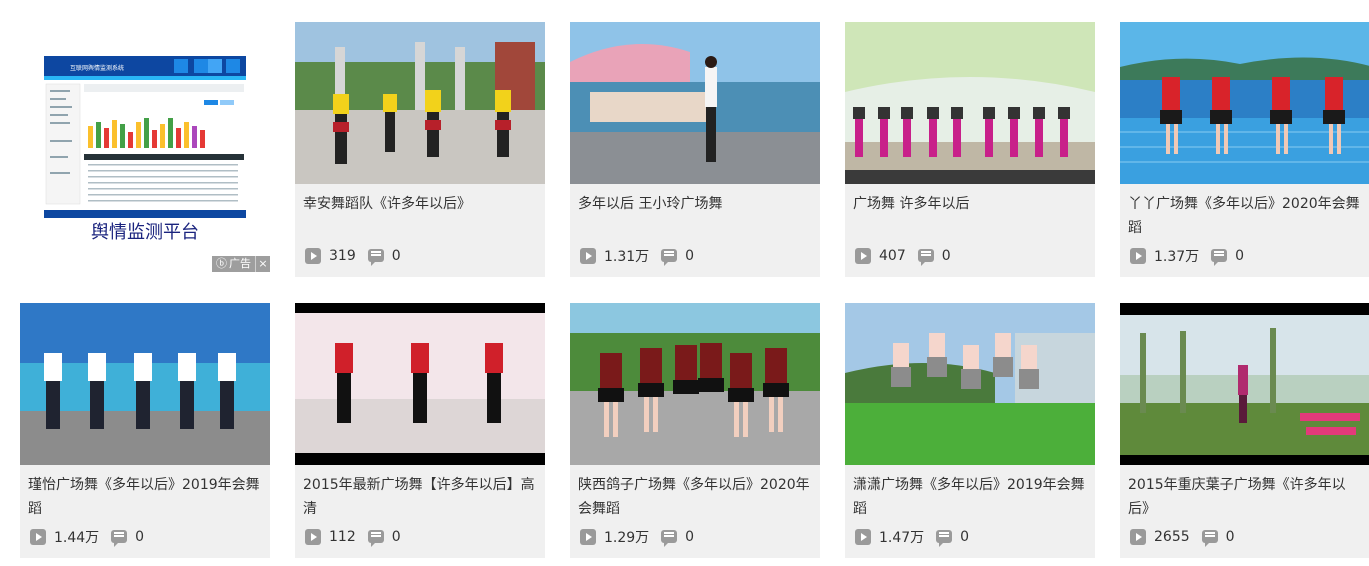 Image resolution: width=1369 pixels, height=566 pixels. I want to click on ad-screenshot-title: 互联网舆情监测系统, so click(97, 68).